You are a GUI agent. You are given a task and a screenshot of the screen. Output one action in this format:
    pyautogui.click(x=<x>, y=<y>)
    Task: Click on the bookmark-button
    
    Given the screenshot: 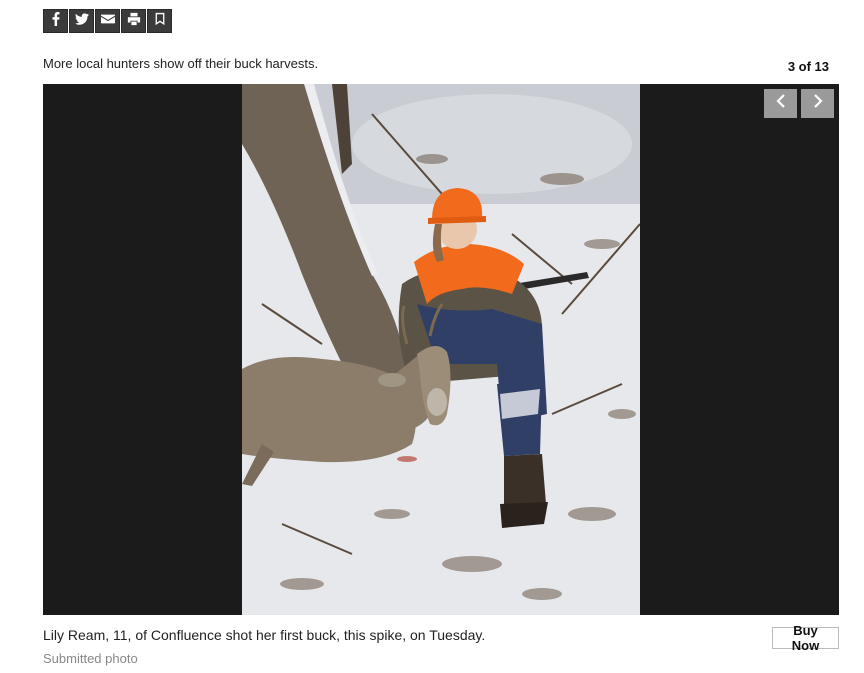 What is the action you would take?
    pyautogui.click(x=159, y=21)
    